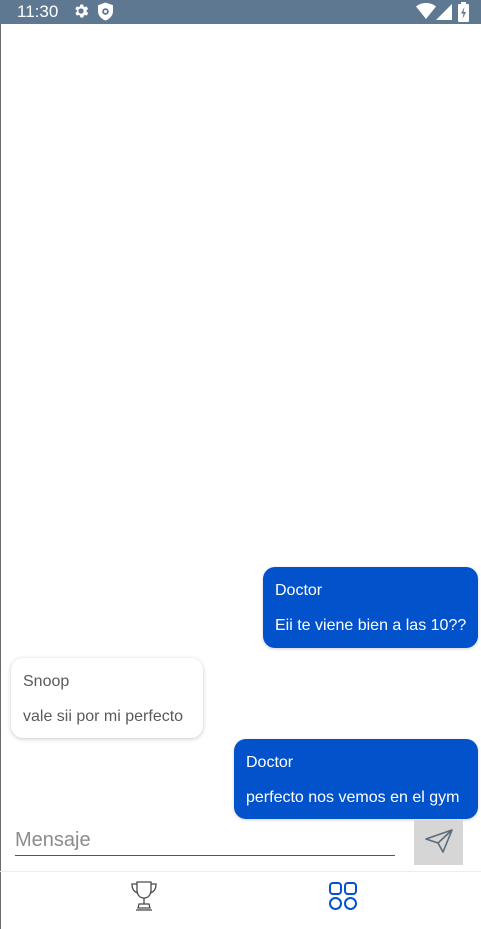 The height and width of the screenshot is (929, 481). I want to click on message-text: vale sii por mi perfecto, so click(103, 716).